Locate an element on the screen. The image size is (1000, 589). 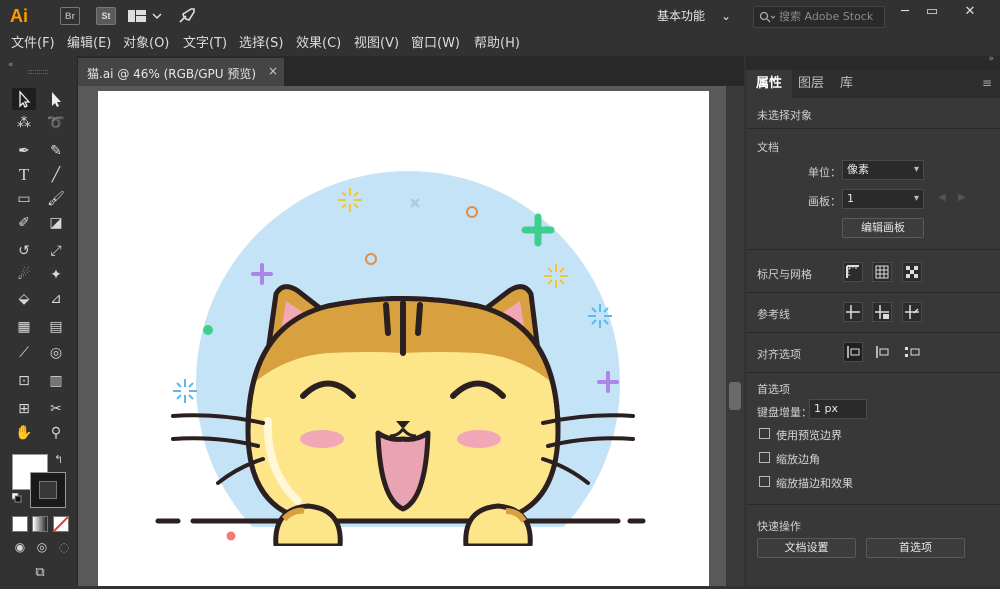
preferences-title: 首选项 is located at coordinates (773, 389).